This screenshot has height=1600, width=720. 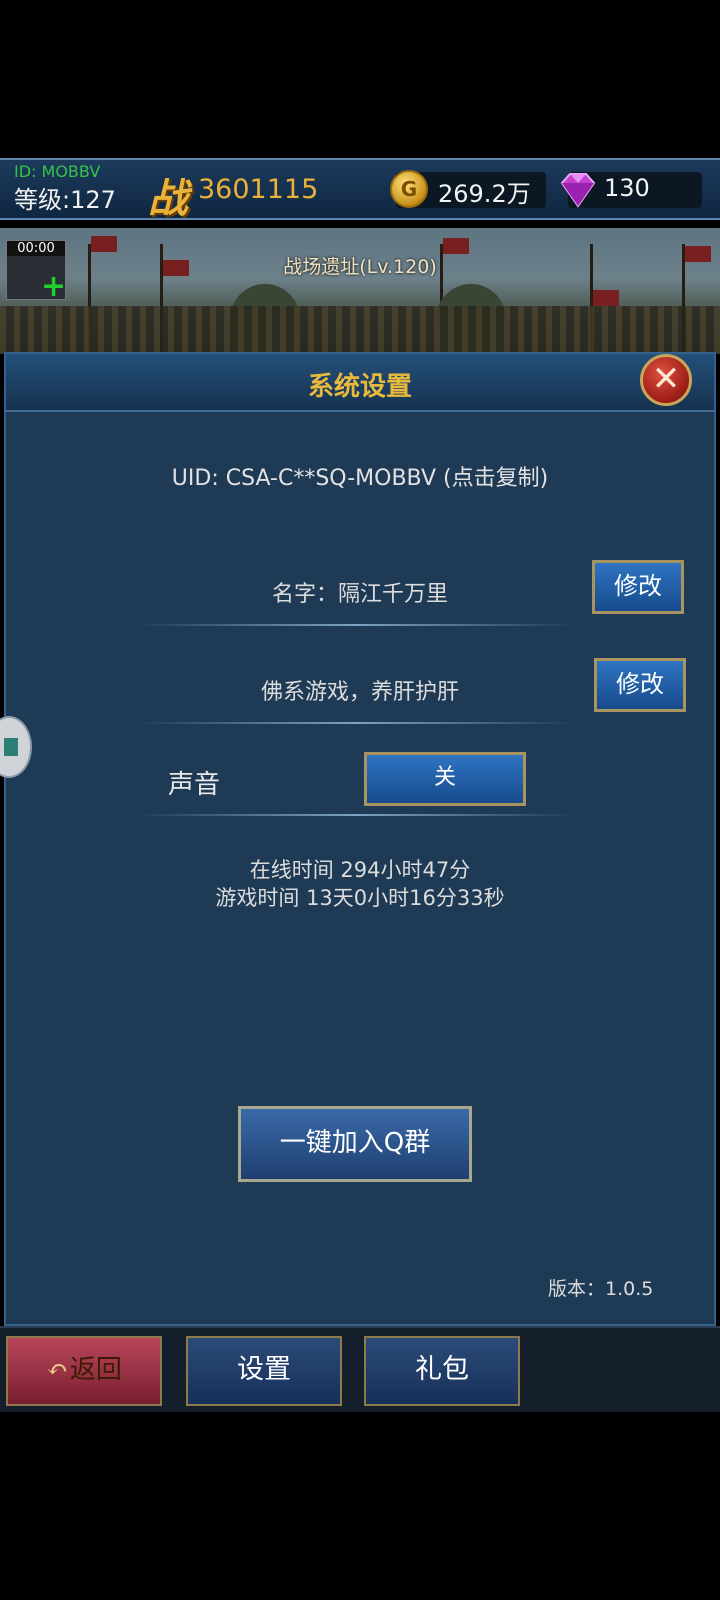 What do you see at coordinates (360, 267) in the screenshot?
I see `location-name: 战场遗址(Lv.120)` at bounding box center [360, 267].